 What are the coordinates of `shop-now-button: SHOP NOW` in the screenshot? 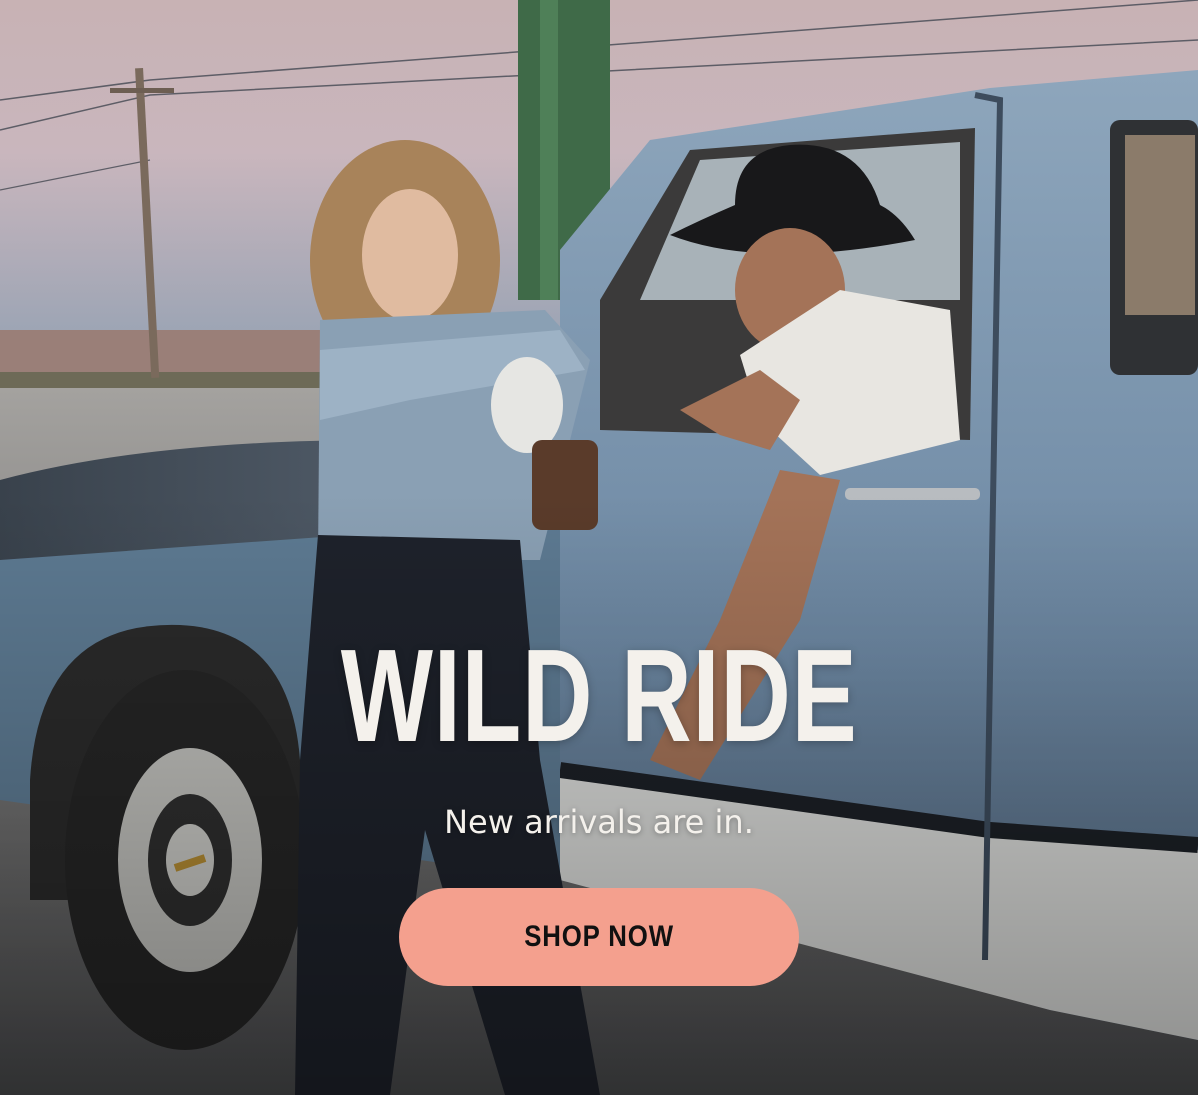 It's located at (599, 937).